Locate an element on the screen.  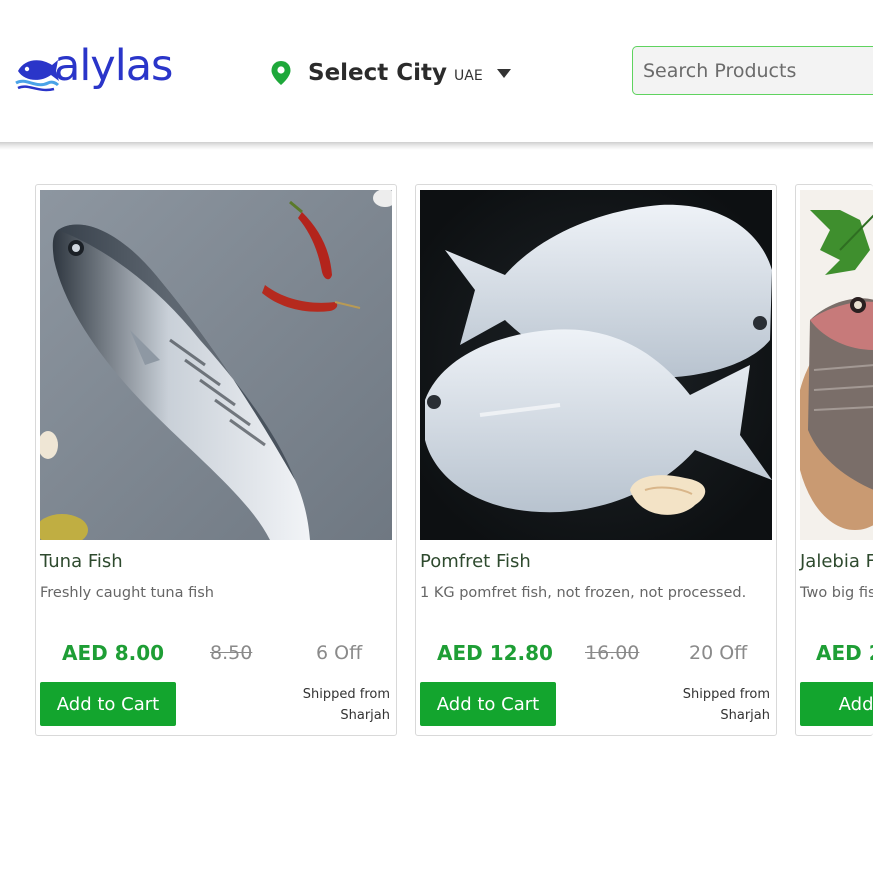
city-selector-label: Select City is located at coordinates (378, 73).